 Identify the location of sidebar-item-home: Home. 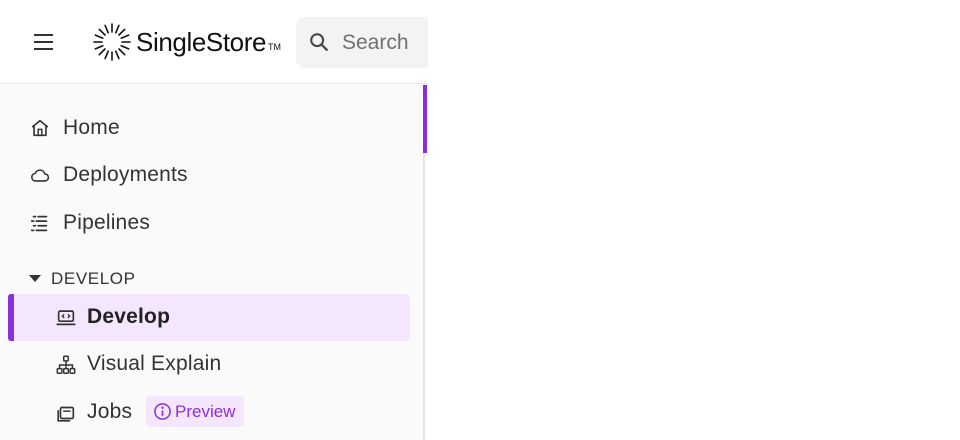
(205, 127).